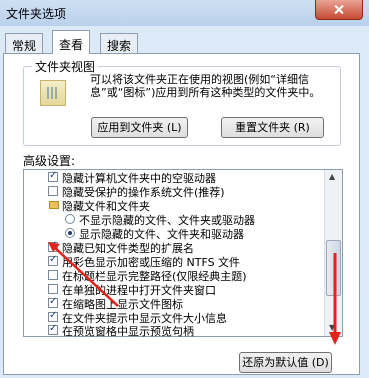  I want to click on tab-view: 查看, so click(71, 42).